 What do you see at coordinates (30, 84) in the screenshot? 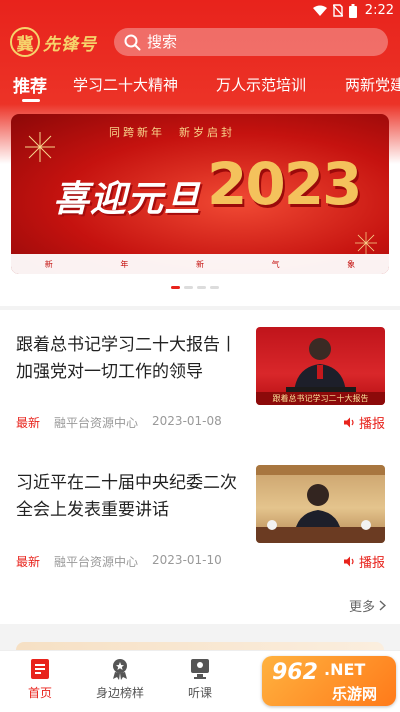
I see `tab-recommend: 推荐` at bounding box center [30, 84].